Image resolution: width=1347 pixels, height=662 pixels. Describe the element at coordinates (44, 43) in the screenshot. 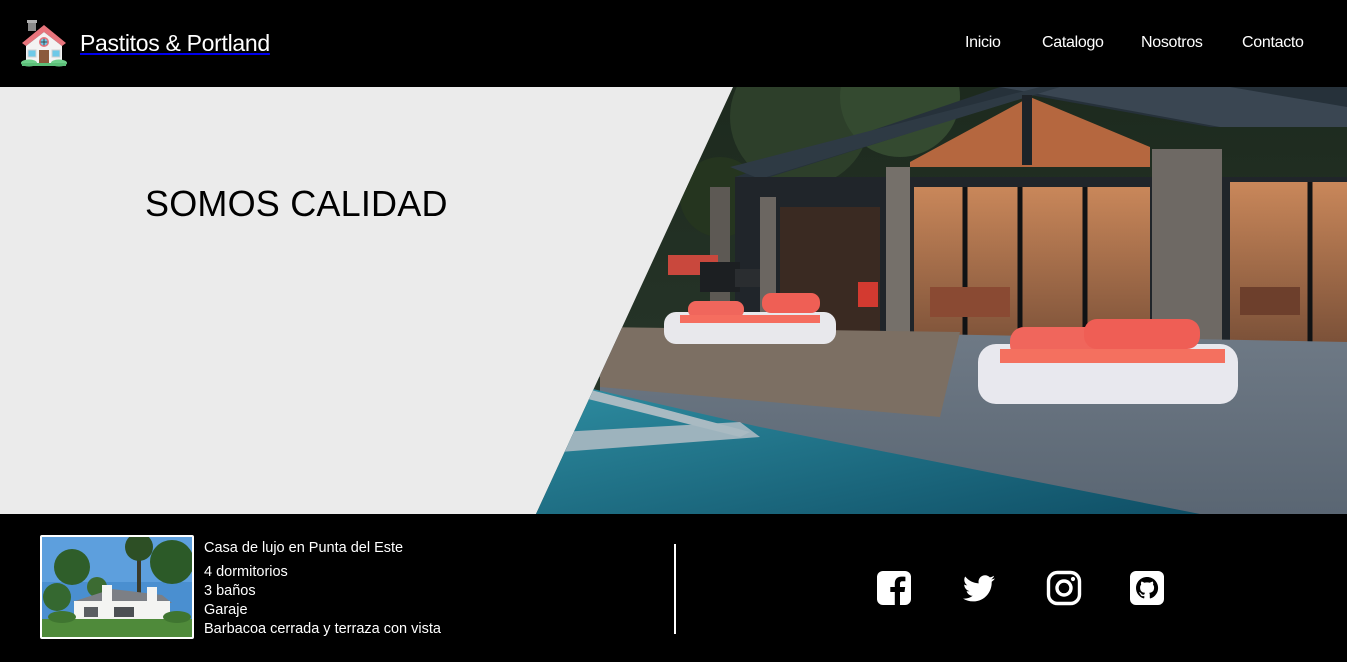

I see `house-icon` at that location.